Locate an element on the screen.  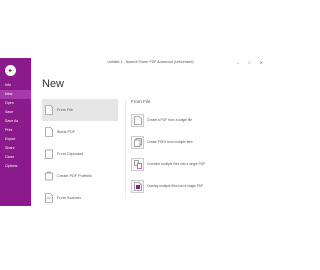
overlay-files-icon is located at coordinates (137, 186).